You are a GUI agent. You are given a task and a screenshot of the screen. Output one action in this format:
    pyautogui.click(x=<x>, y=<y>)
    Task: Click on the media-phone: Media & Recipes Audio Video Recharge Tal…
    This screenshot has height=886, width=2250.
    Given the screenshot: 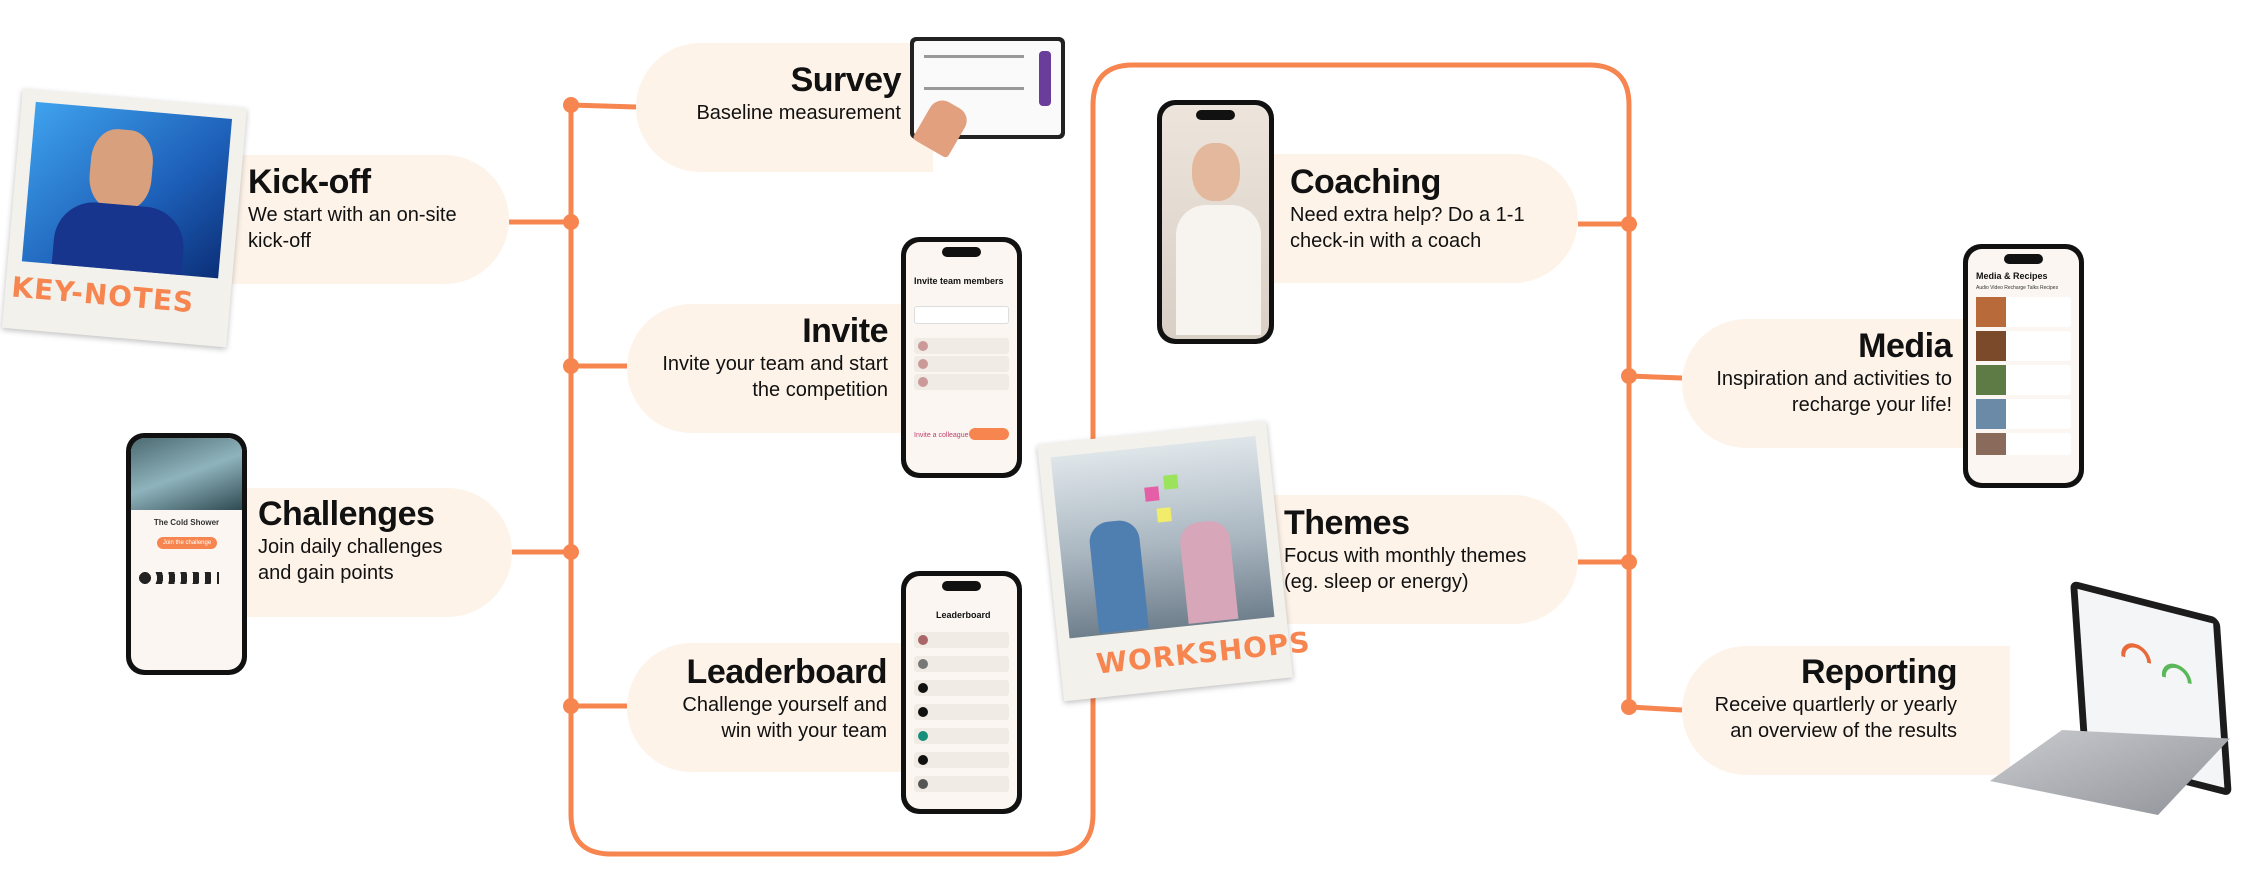 What is the action you would take?
    pyautogui.click(x=2023, y=366)
    